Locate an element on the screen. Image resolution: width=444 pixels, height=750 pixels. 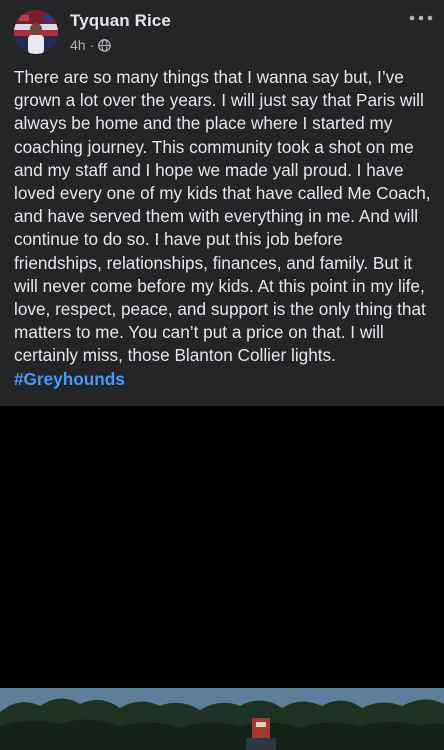
more-horizontal-icon is located at coordinates (421, 18).